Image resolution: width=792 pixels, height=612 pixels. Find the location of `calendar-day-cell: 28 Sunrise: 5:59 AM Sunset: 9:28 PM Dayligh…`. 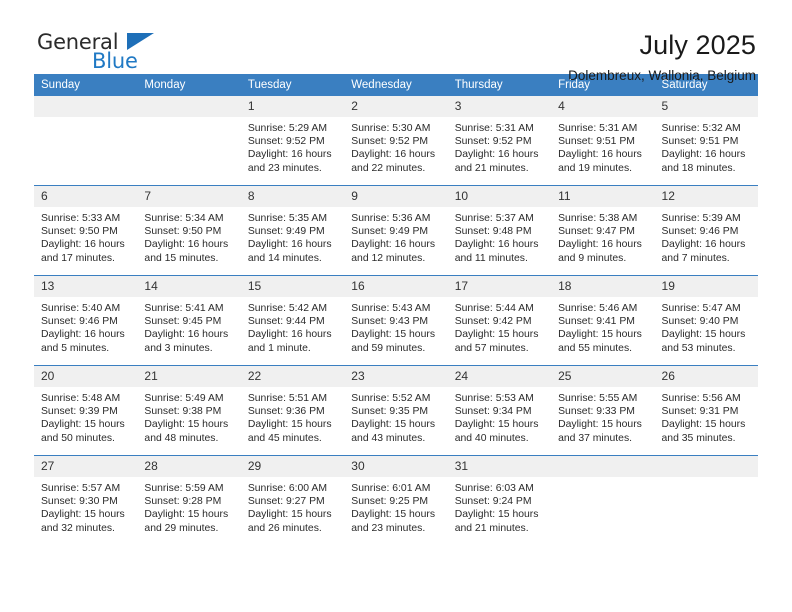

calendar-day-cell: 28 Sunrise: 5:59 AM Sunset: 9:28 PM Dayligh… is located at coordinates (189, 500).